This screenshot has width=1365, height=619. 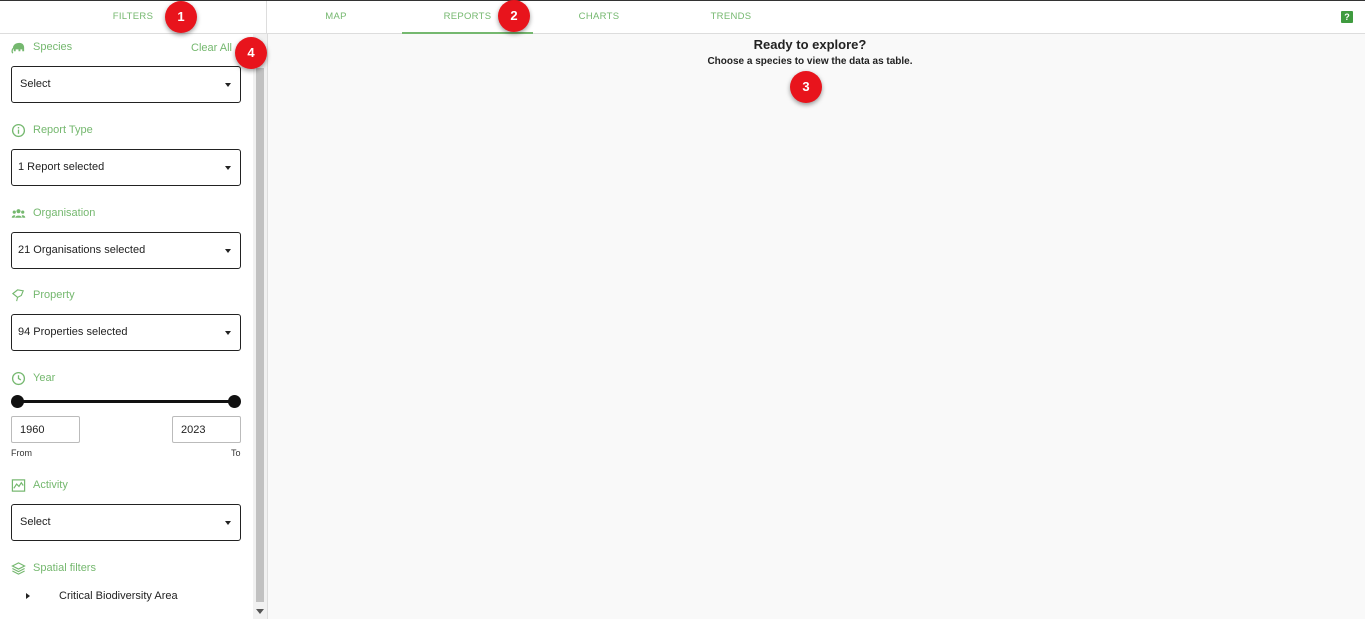 What do you see at coordinates (181, 17) in the screenshot?
I see `annotation-badge-1: 1` at bounding box center [181, 17].